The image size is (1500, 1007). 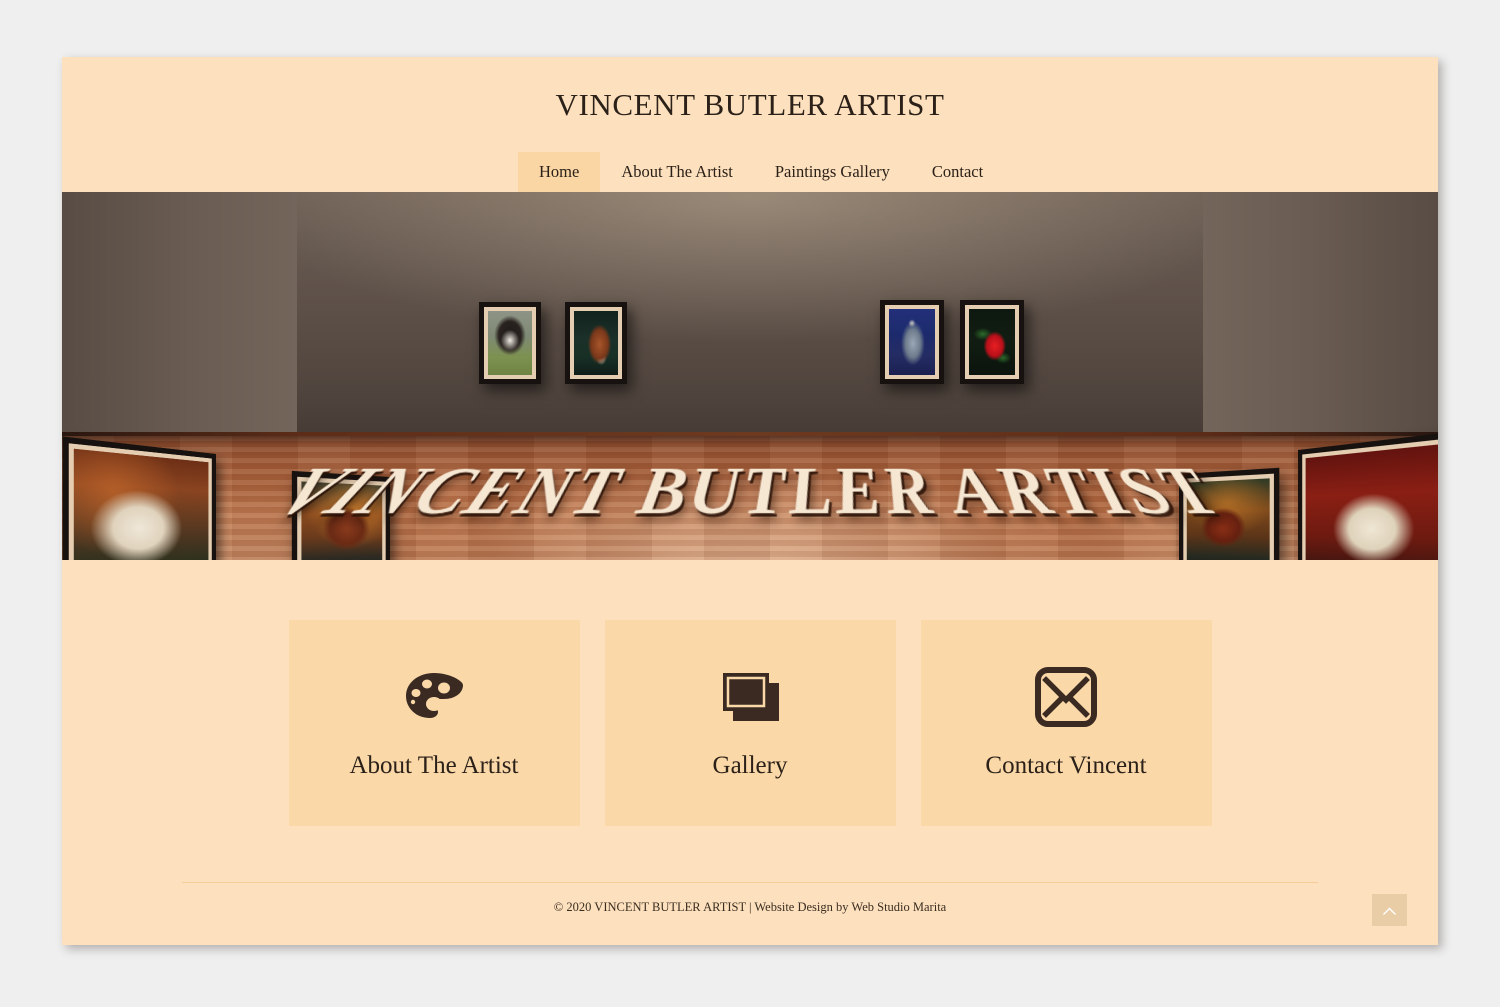 I want to click on envelope-icon, so click(x=1066, y=697).